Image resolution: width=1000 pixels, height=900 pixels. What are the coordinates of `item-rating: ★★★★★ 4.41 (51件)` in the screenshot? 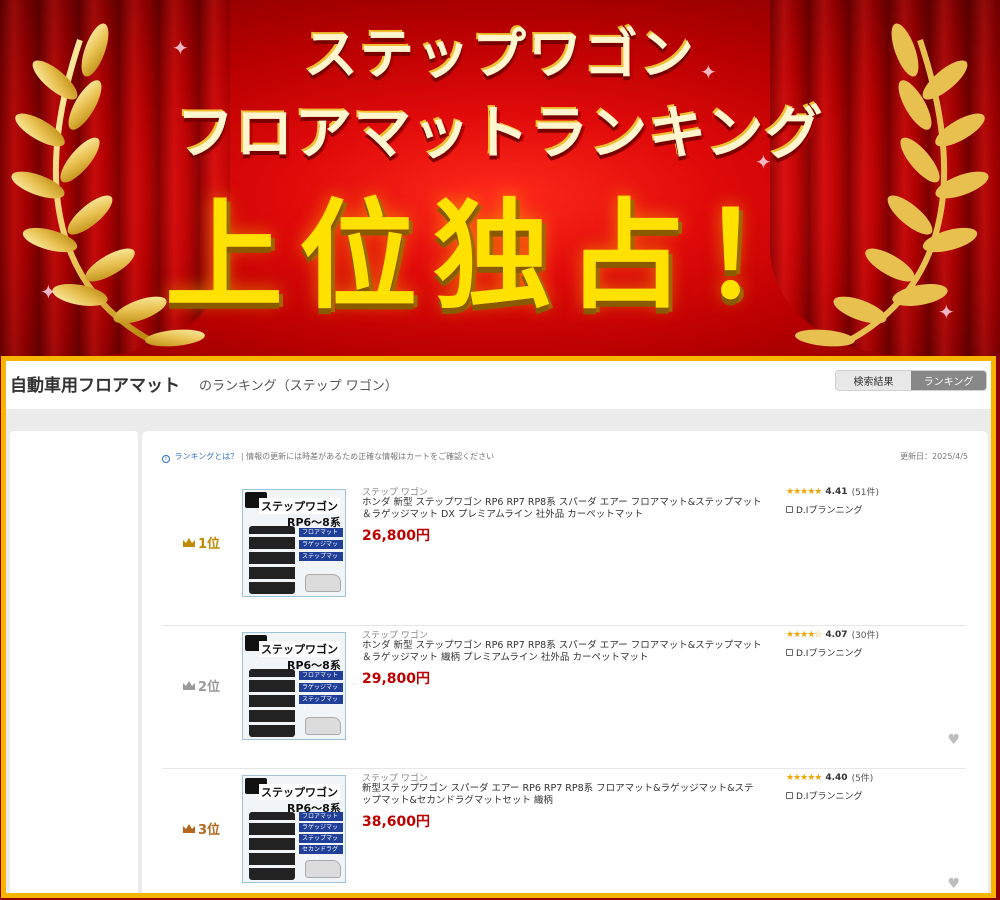 It's located at (833, 492).